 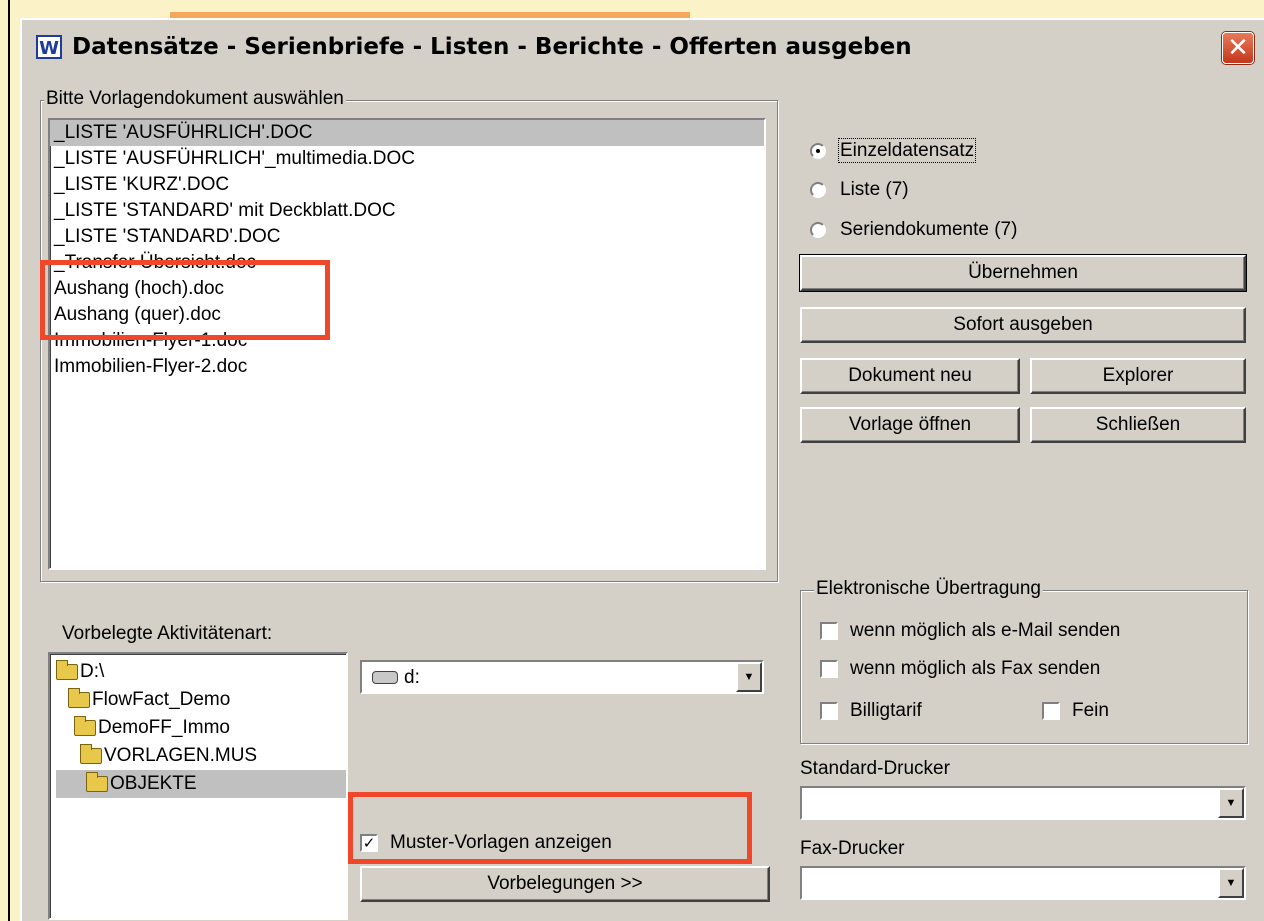 What do you see at coordinates (907, 150) in the screenshot?
I see `radio-label: Einzeldatensatz` at bounding box center [907, 150].